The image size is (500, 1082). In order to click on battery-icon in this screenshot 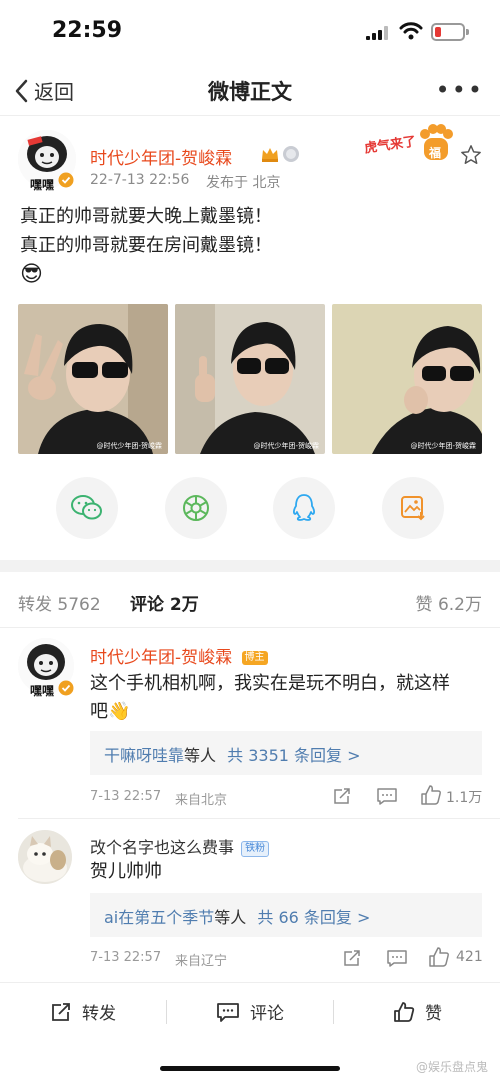, I will do `click(450, 32)`.